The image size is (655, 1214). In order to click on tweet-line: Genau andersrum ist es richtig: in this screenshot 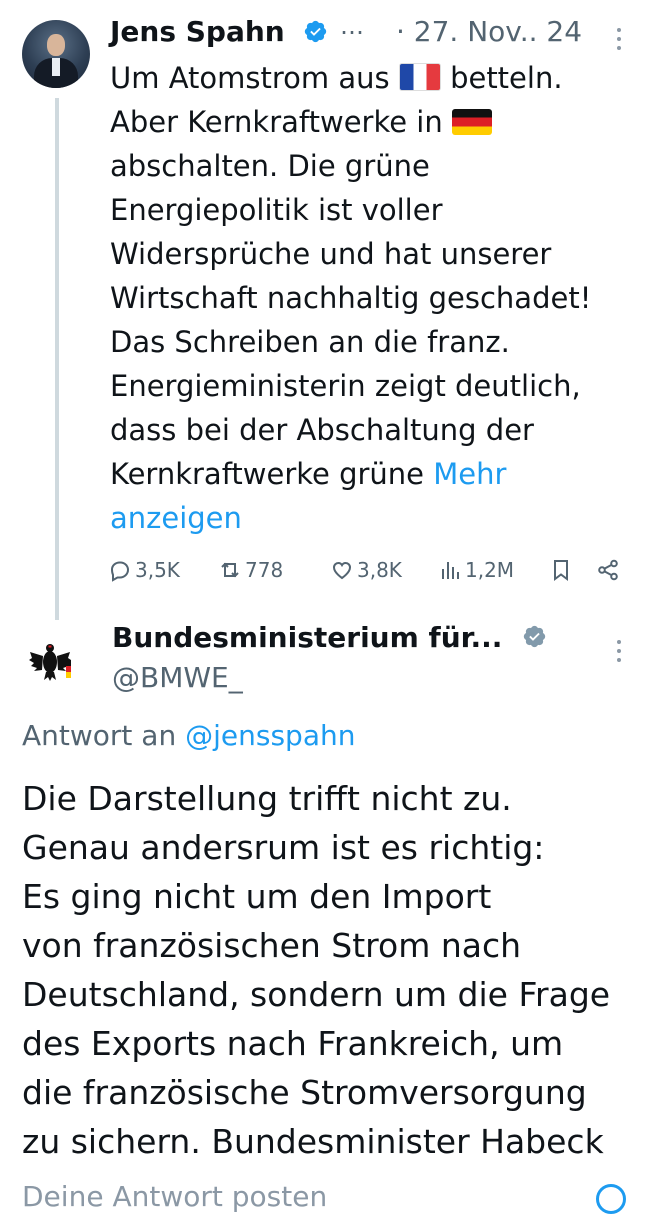, I will do `click(283, 847)`.